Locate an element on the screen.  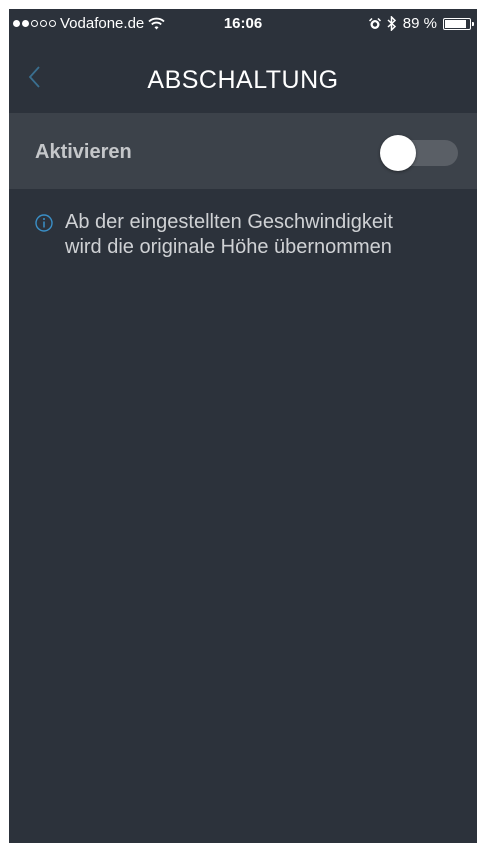
info-text-line-1: Ab der eingestellten Geschwindigkeit is located at coordinates (229, 222).